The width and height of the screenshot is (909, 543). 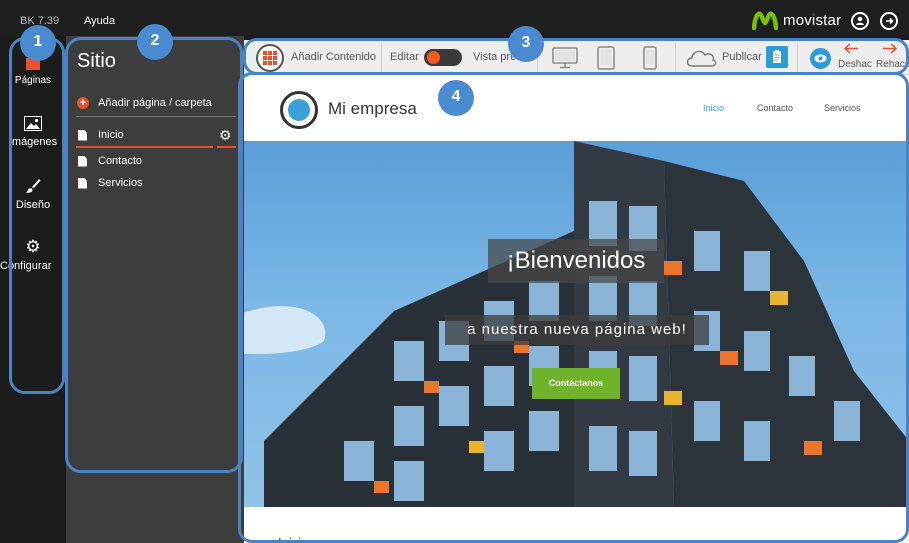 What do you see at coordinates (38, 43) in the screenshot?
I see `annotation-bubble-1: 1` at bounding box center [38, 43].